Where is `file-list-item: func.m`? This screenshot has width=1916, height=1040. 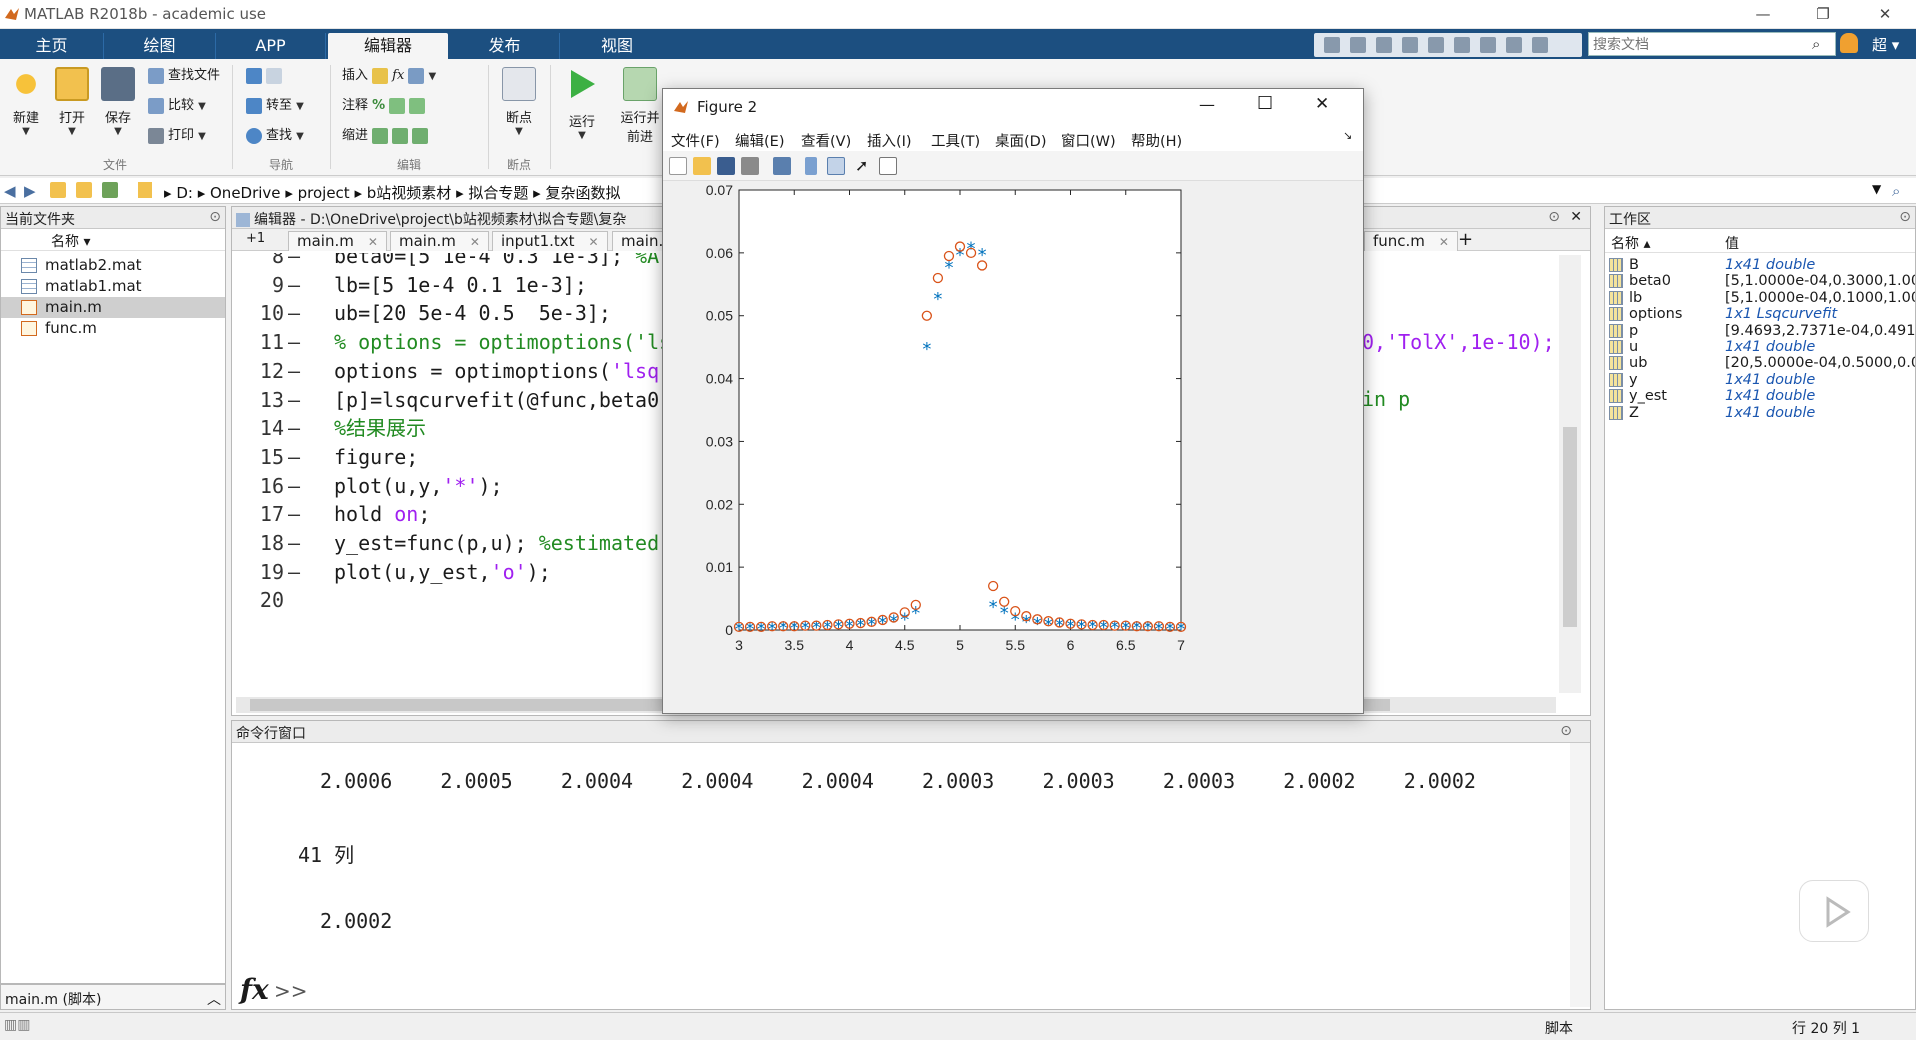
file-list-item: func.m is located at coordinates (113, 328).